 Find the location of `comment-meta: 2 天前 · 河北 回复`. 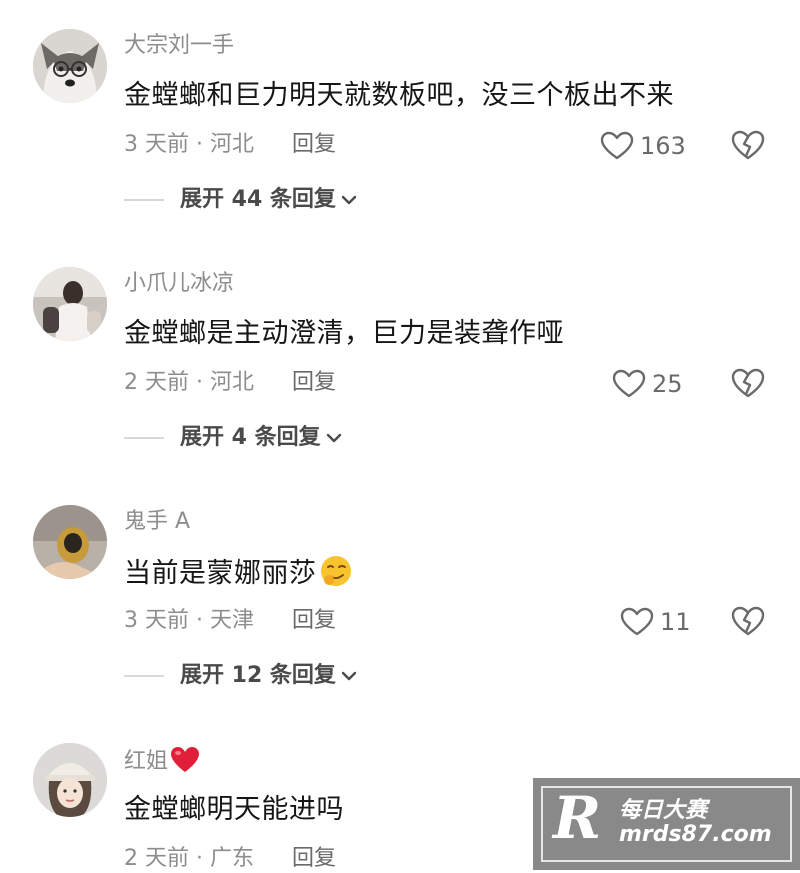

comment-meta: 2 天前 · 河北 回复 is located at coordinates (230, 383).